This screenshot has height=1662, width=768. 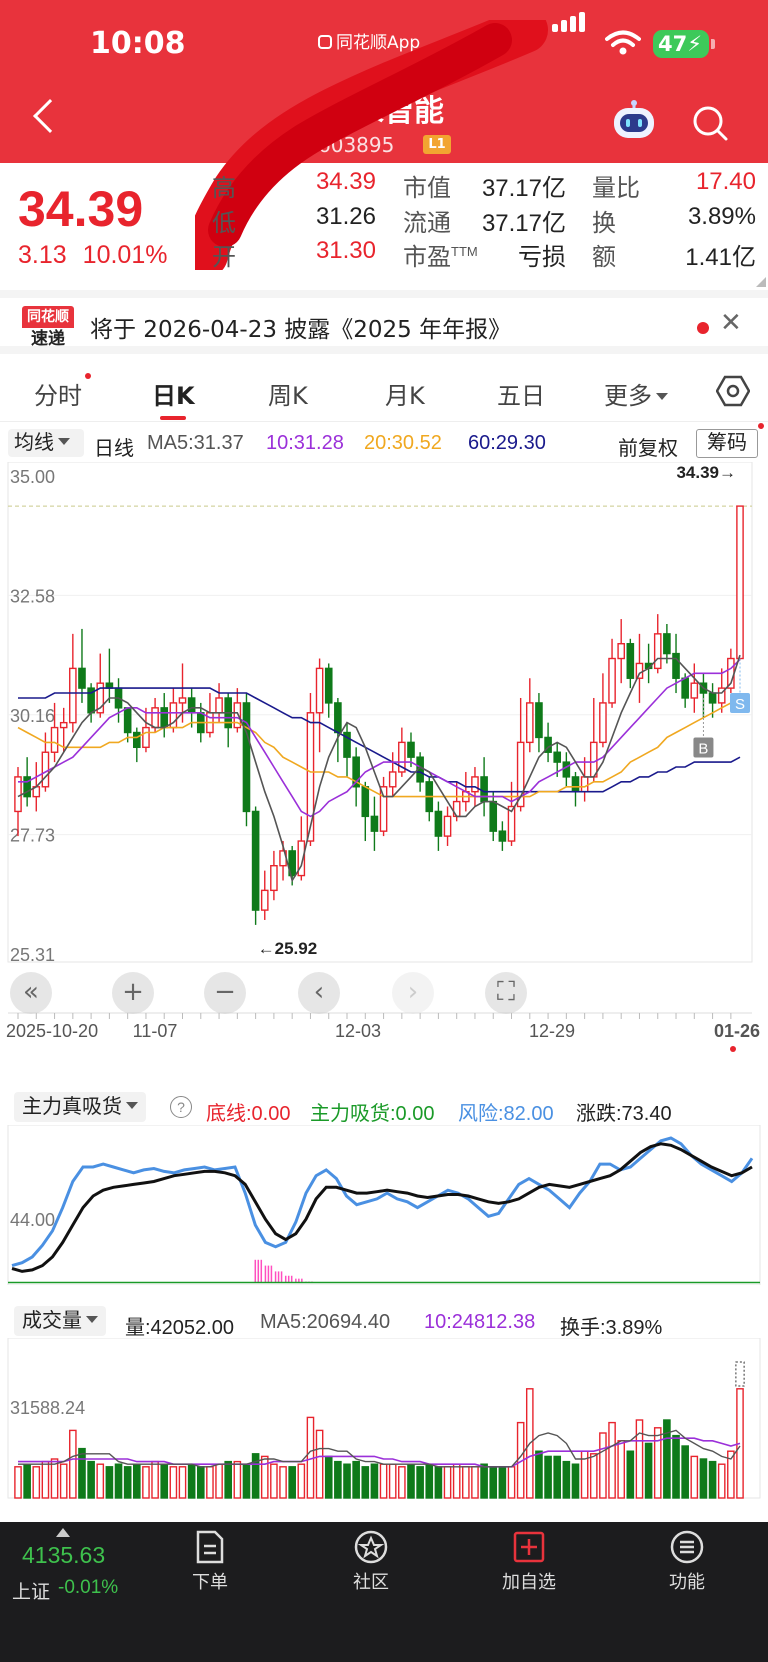 I want to click on latest-day-dot, so click(x=733, y=1049).